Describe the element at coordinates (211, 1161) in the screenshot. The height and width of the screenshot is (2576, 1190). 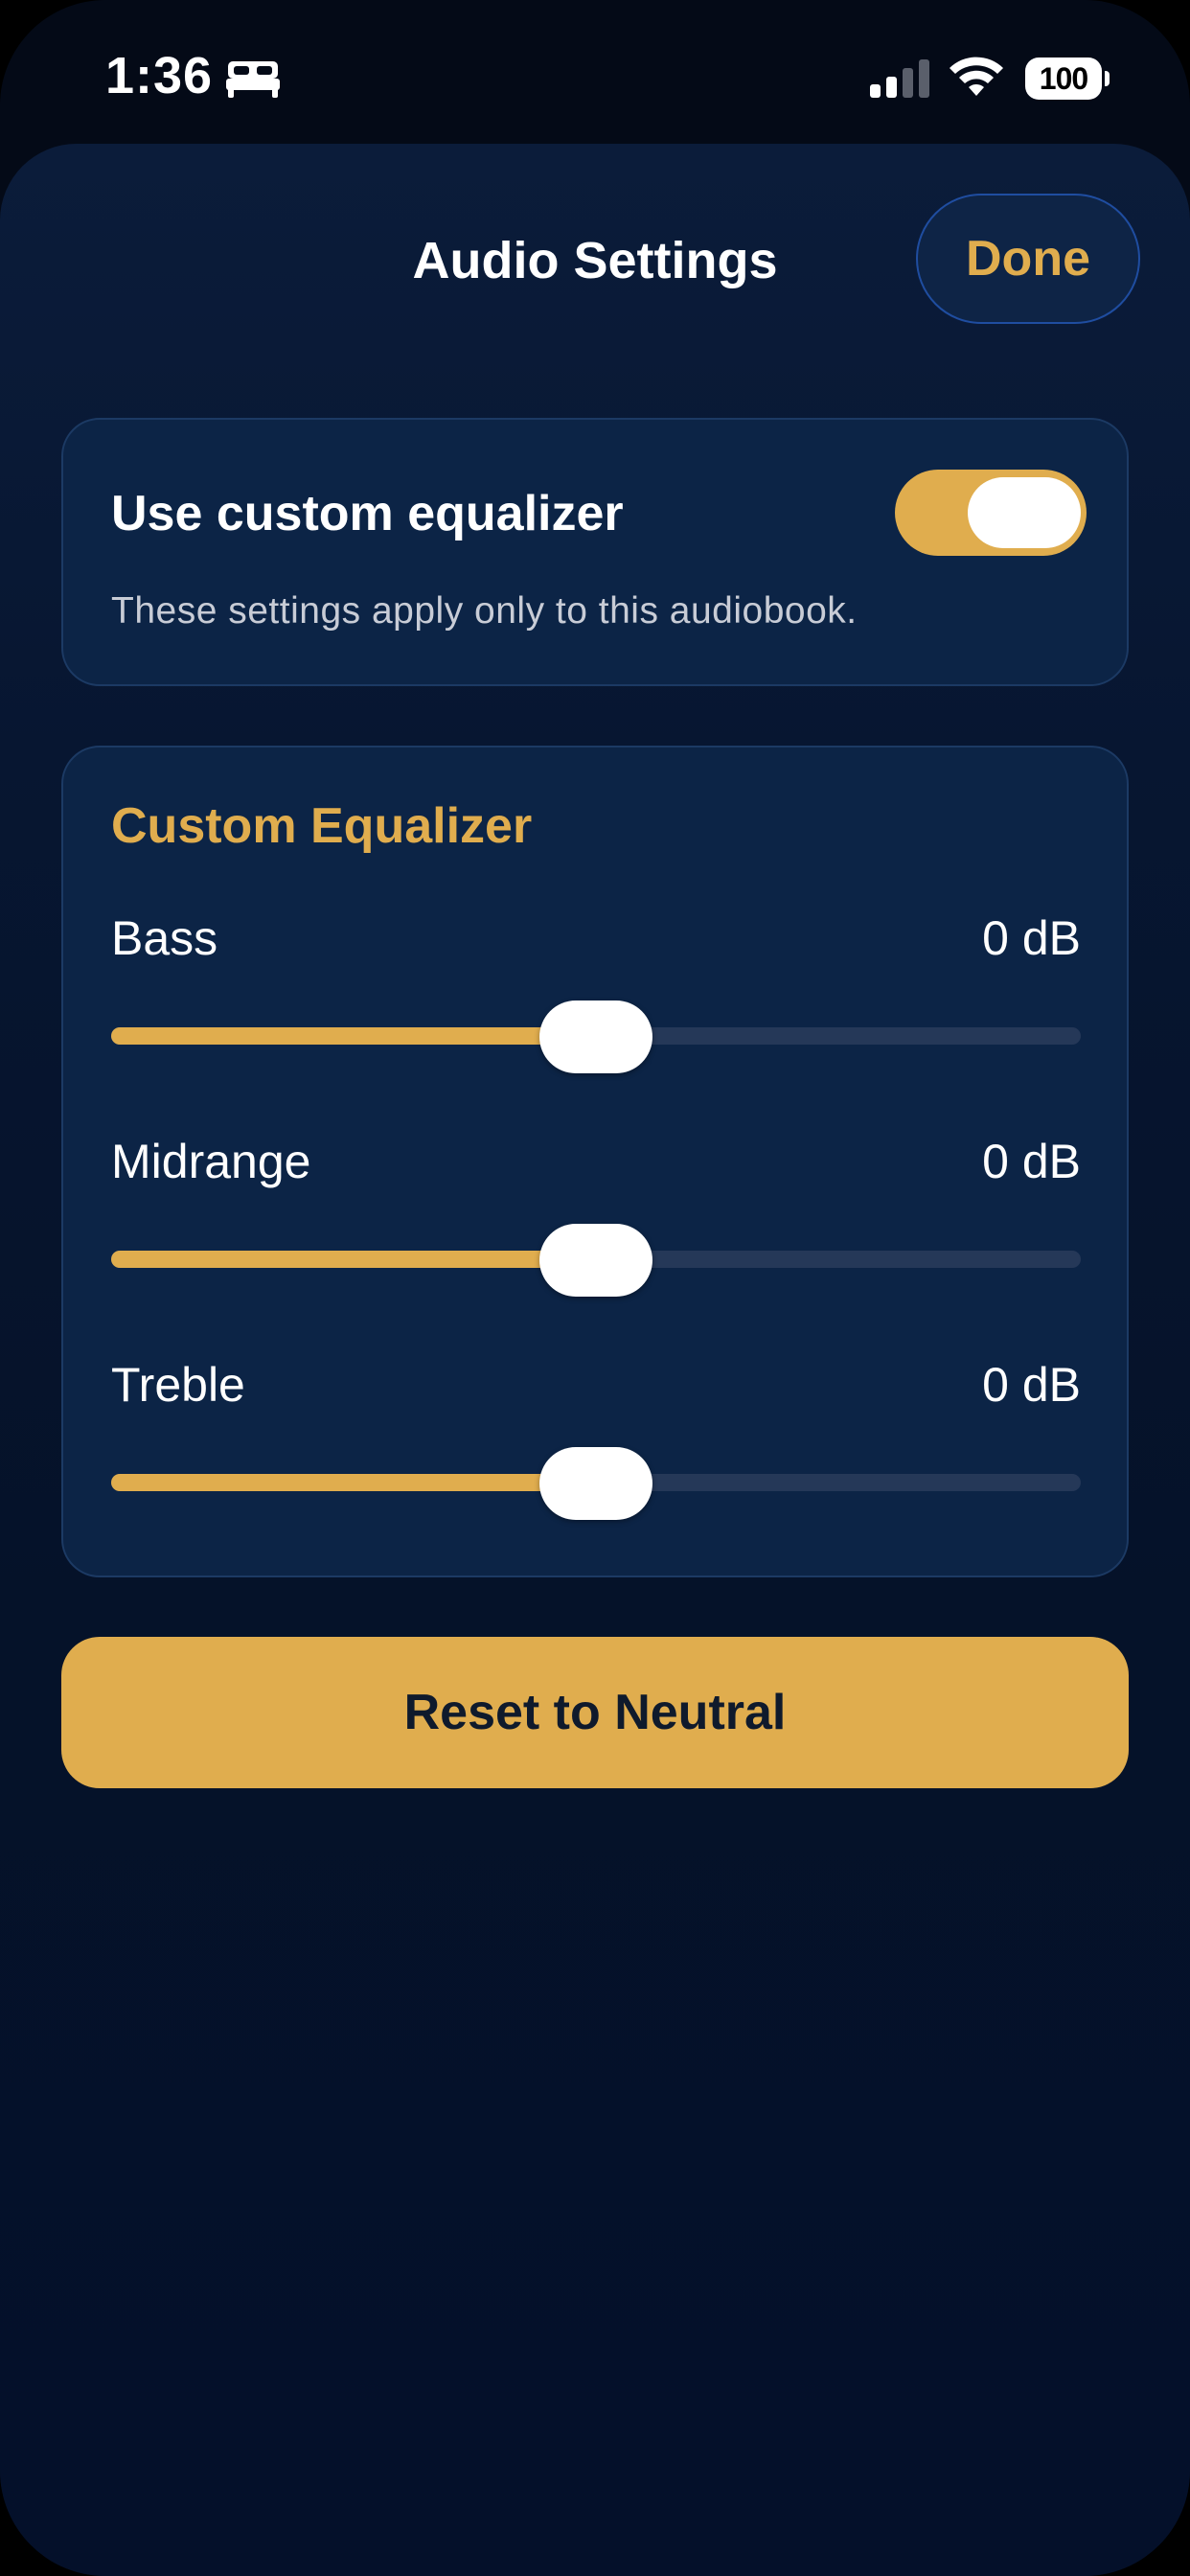
I see `band-label: Midrange` at that location.